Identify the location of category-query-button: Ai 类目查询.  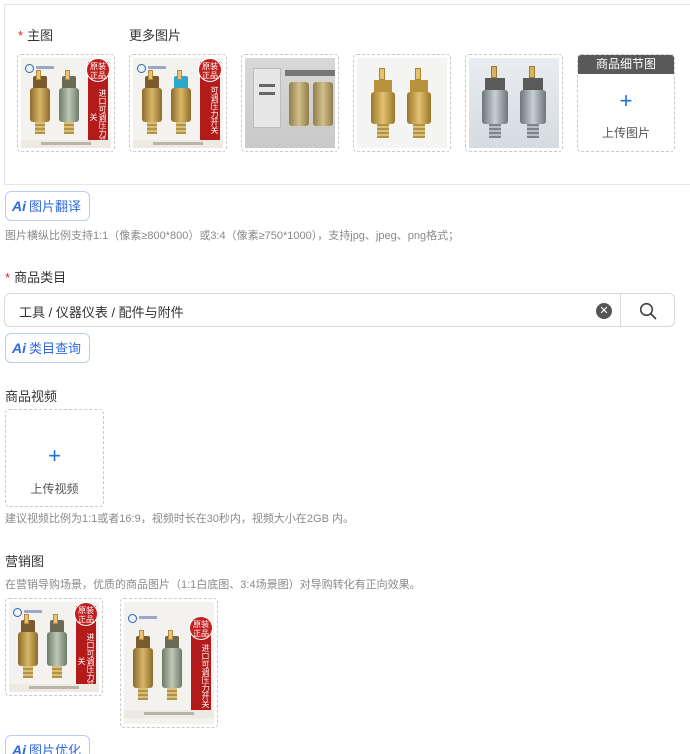
(48, 348).